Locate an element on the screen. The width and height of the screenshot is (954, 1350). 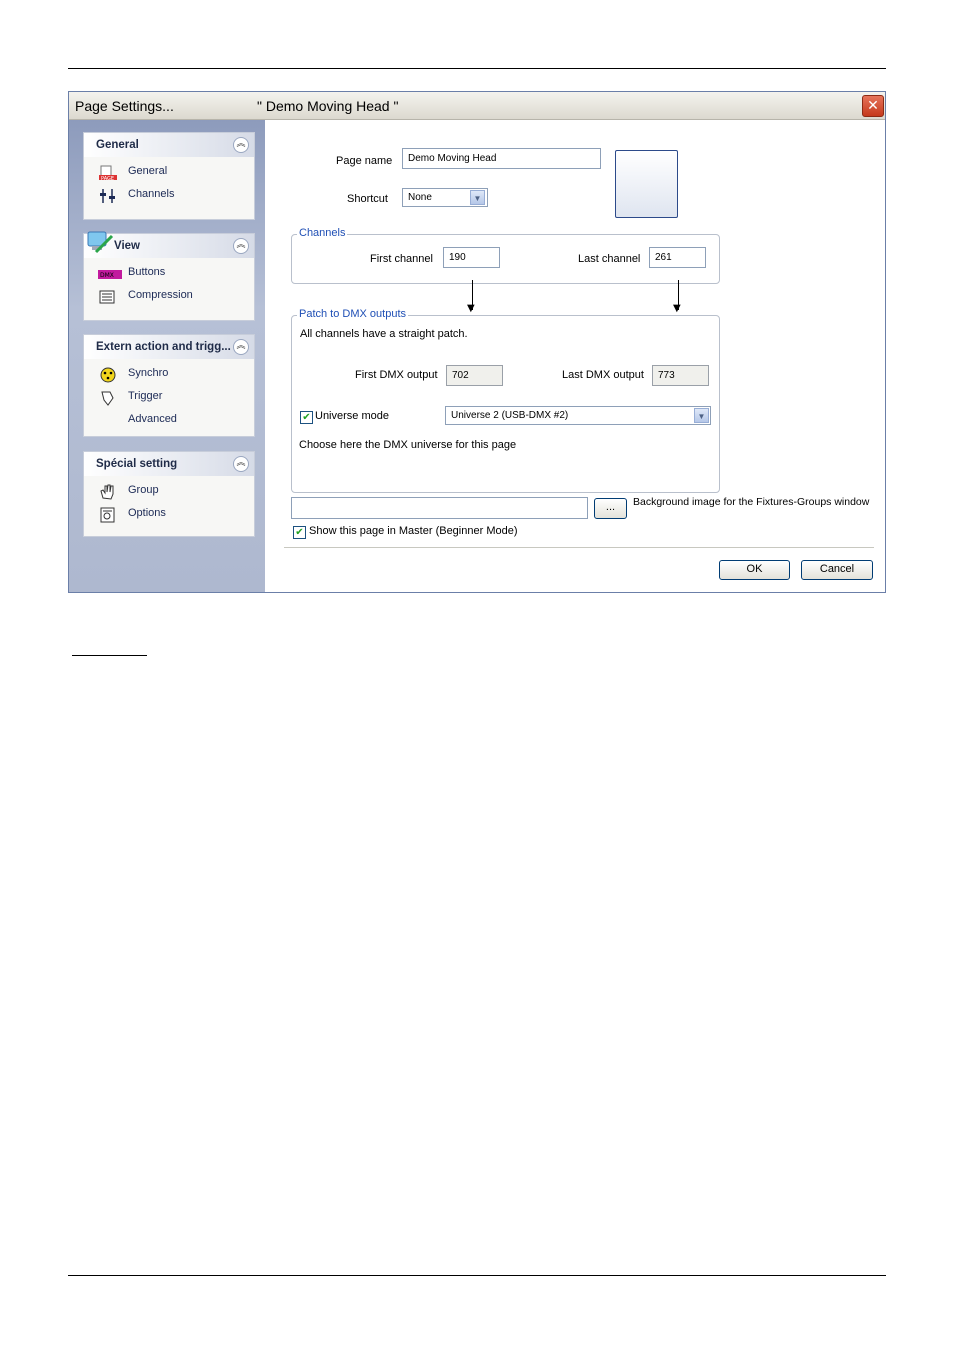
sidebar-item-label: Trigger is located at coordinates (145, 396).